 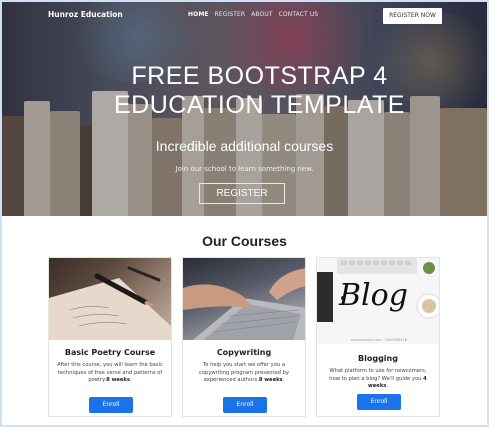 I want to click on hero-register-button: REGISTER, so click(x=242, y=193).